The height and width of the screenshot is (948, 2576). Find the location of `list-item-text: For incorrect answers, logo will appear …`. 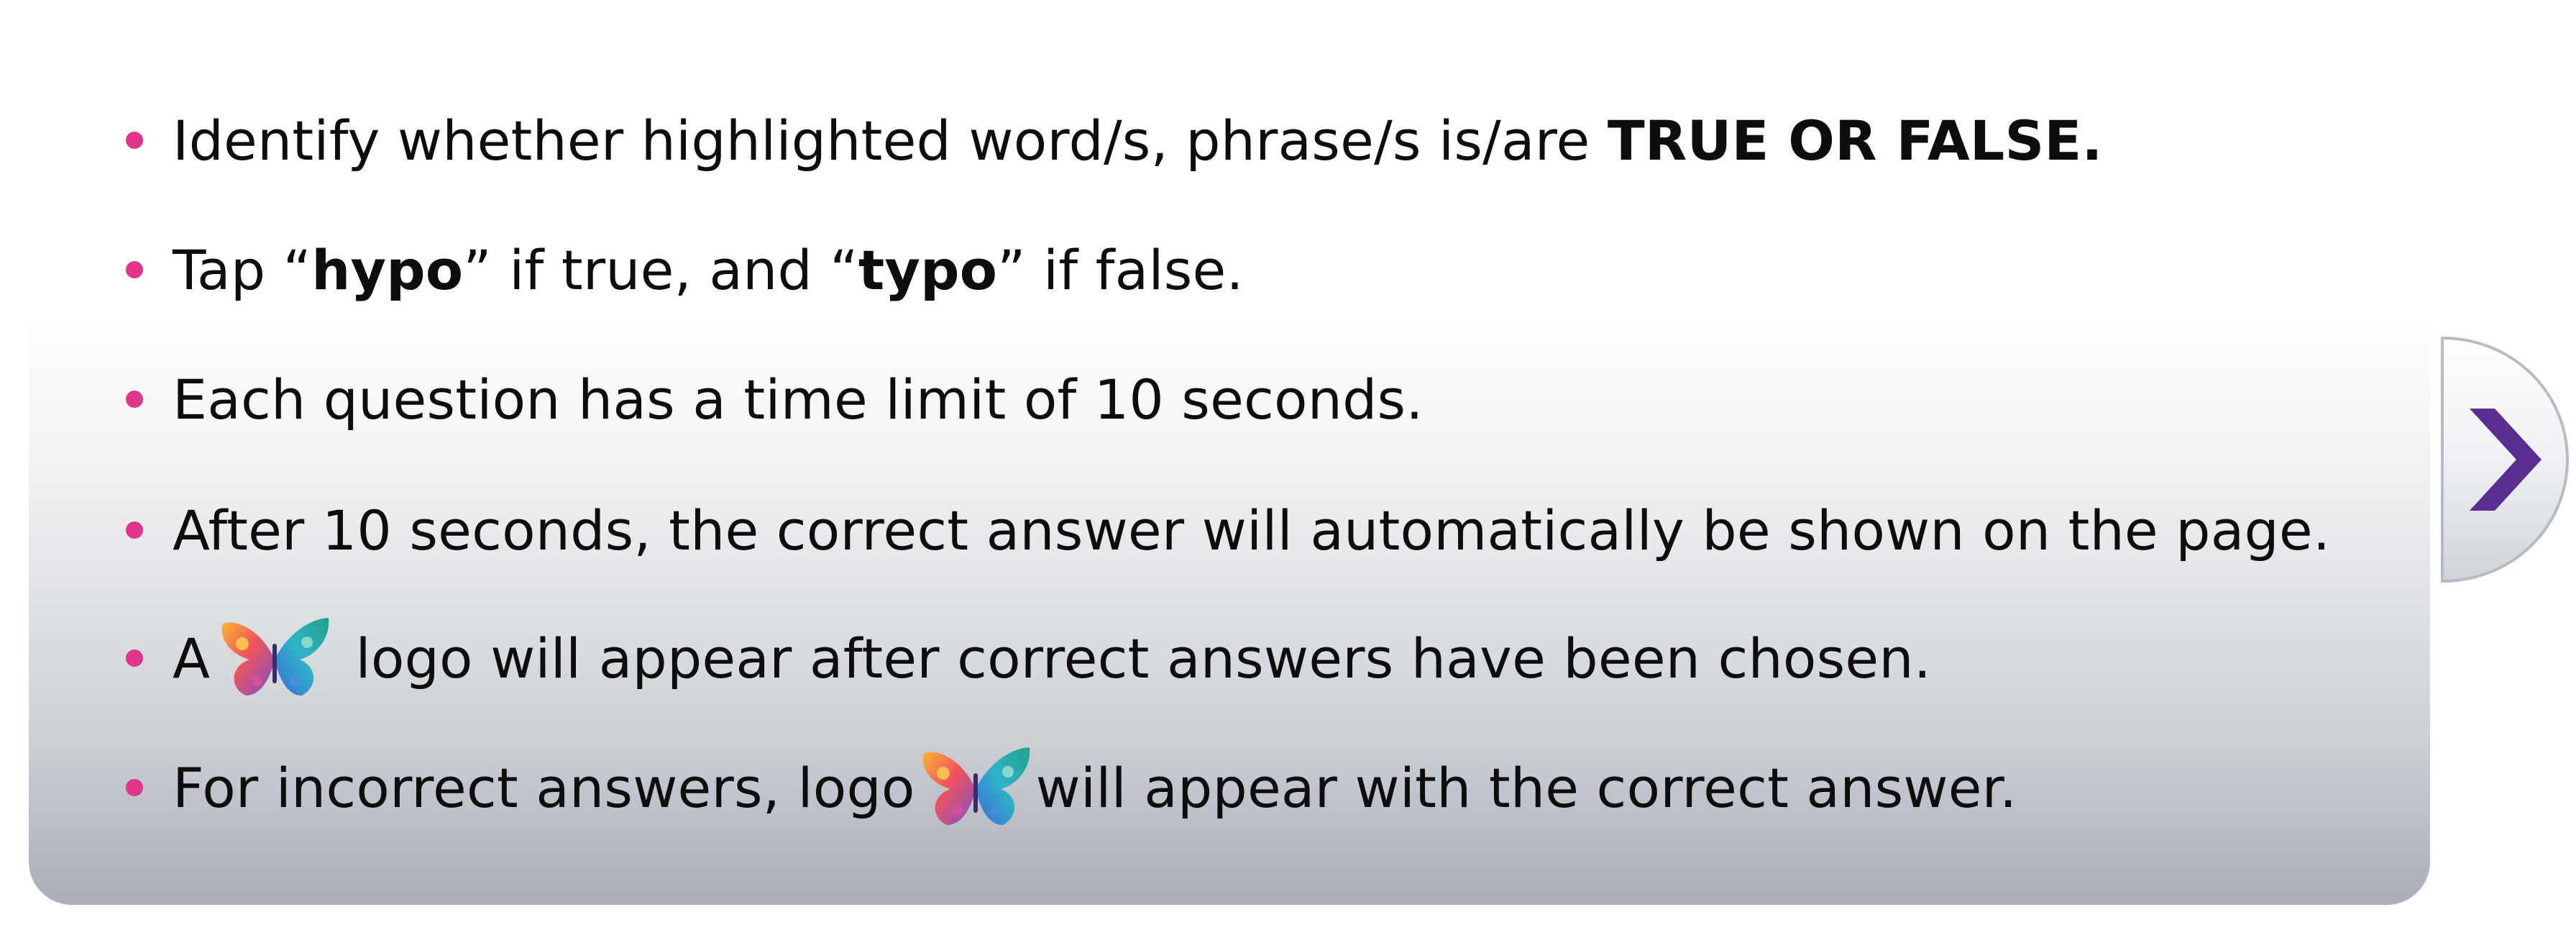

list-item-text: For incorrect answers, logo will appear … is located at coordinates (1095, 787).